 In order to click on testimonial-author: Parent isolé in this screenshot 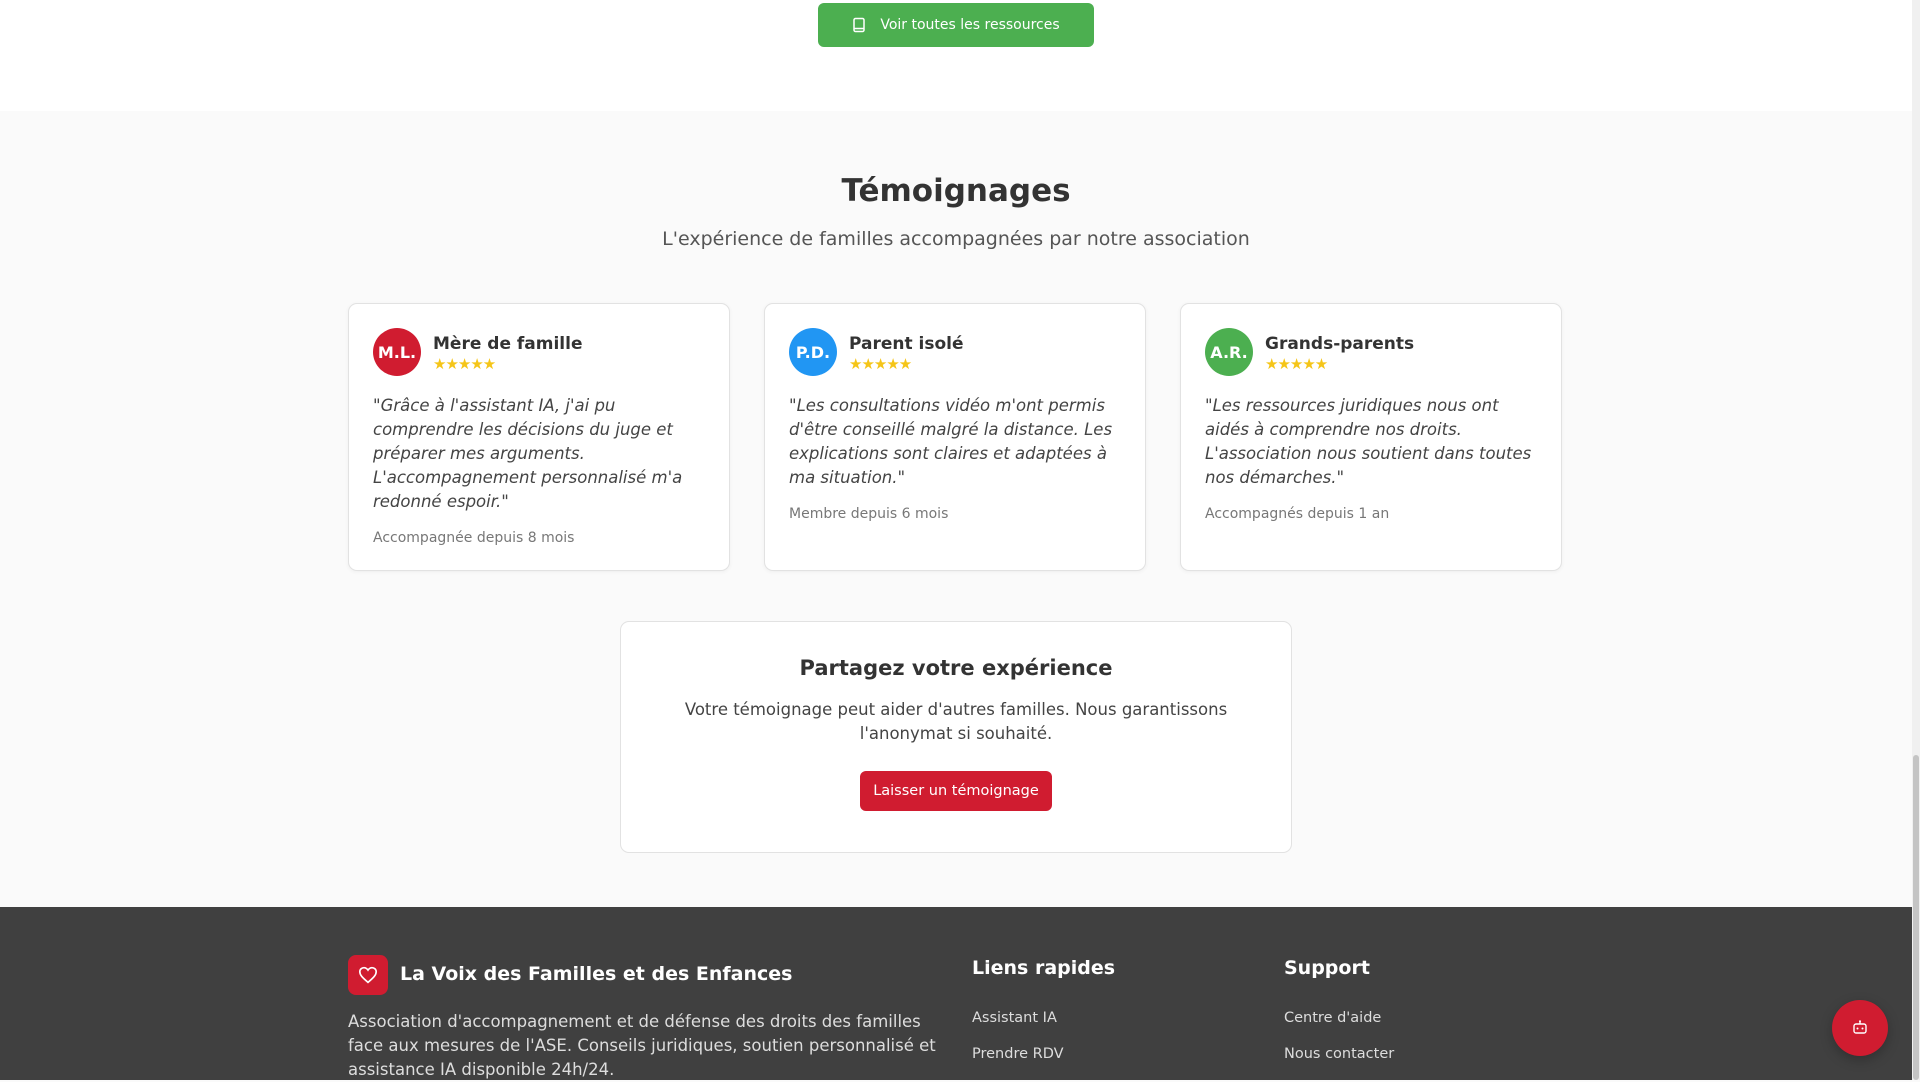, I will do `click(906, 344)`.